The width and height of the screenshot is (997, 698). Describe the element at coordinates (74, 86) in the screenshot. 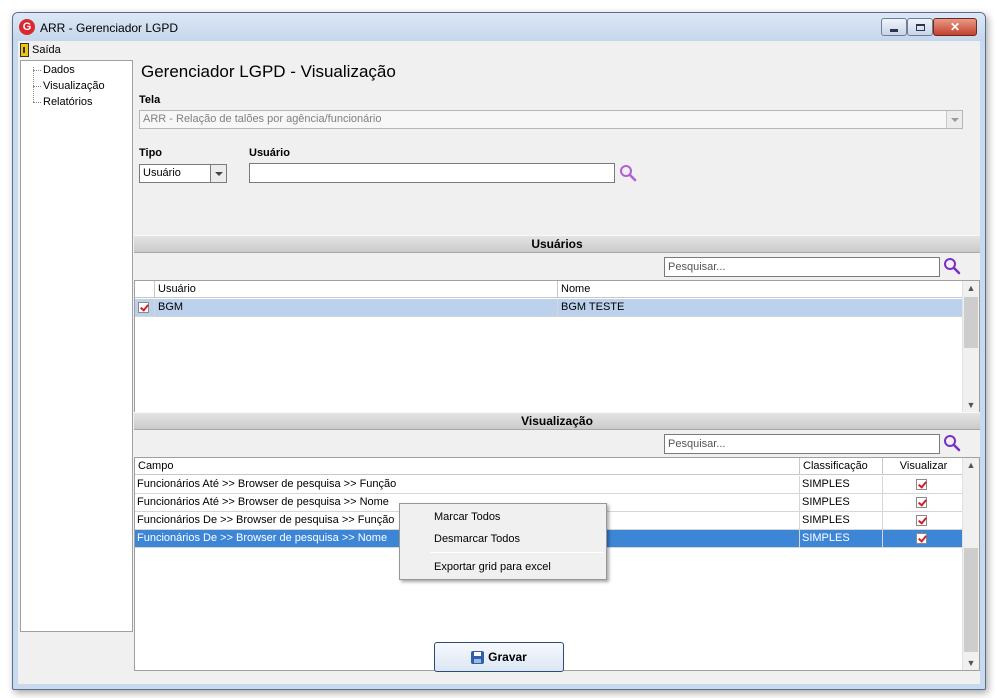

I see `tree-item-visualizacao: Visualização` at that location.